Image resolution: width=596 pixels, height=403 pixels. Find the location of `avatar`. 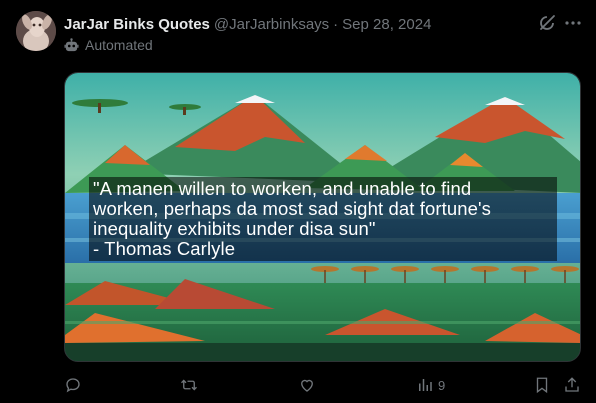

avatar is located at coordinates (36, 31).